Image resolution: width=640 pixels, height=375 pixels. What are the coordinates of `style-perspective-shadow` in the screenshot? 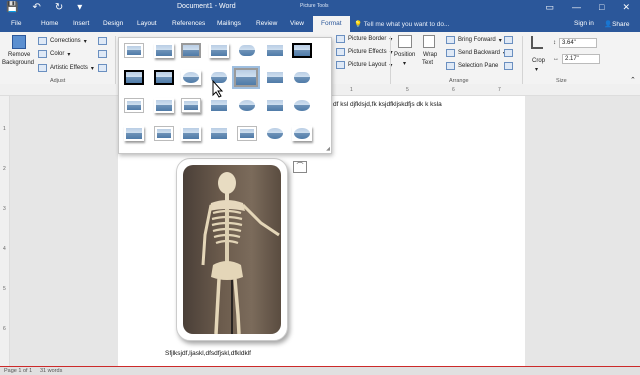 It's located at (164, 105).